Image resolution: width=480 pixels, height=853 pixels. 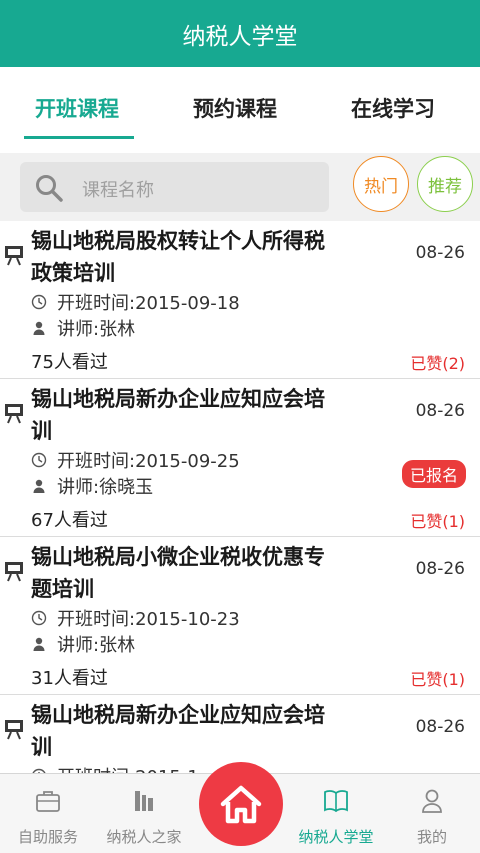 I want to click on tab-reserved-courses: 预约课程, so click(x=235, y=108).